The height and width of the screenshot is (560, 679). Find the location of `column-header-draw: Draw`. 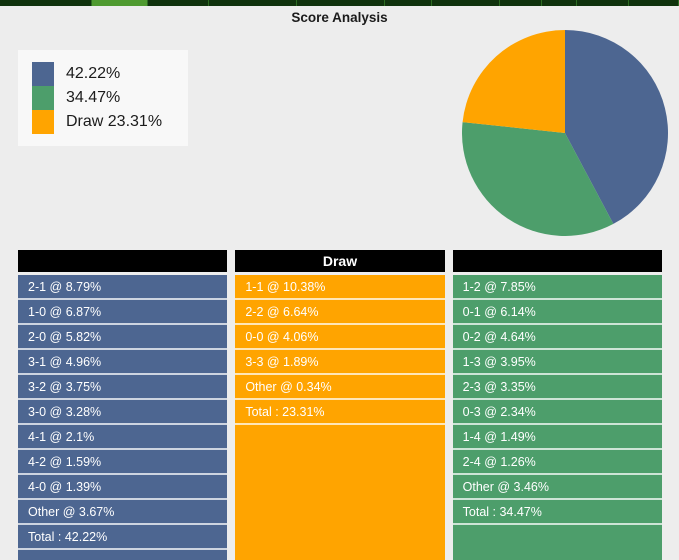

column-header-draw: Draw is located at coordinates (340, 261).